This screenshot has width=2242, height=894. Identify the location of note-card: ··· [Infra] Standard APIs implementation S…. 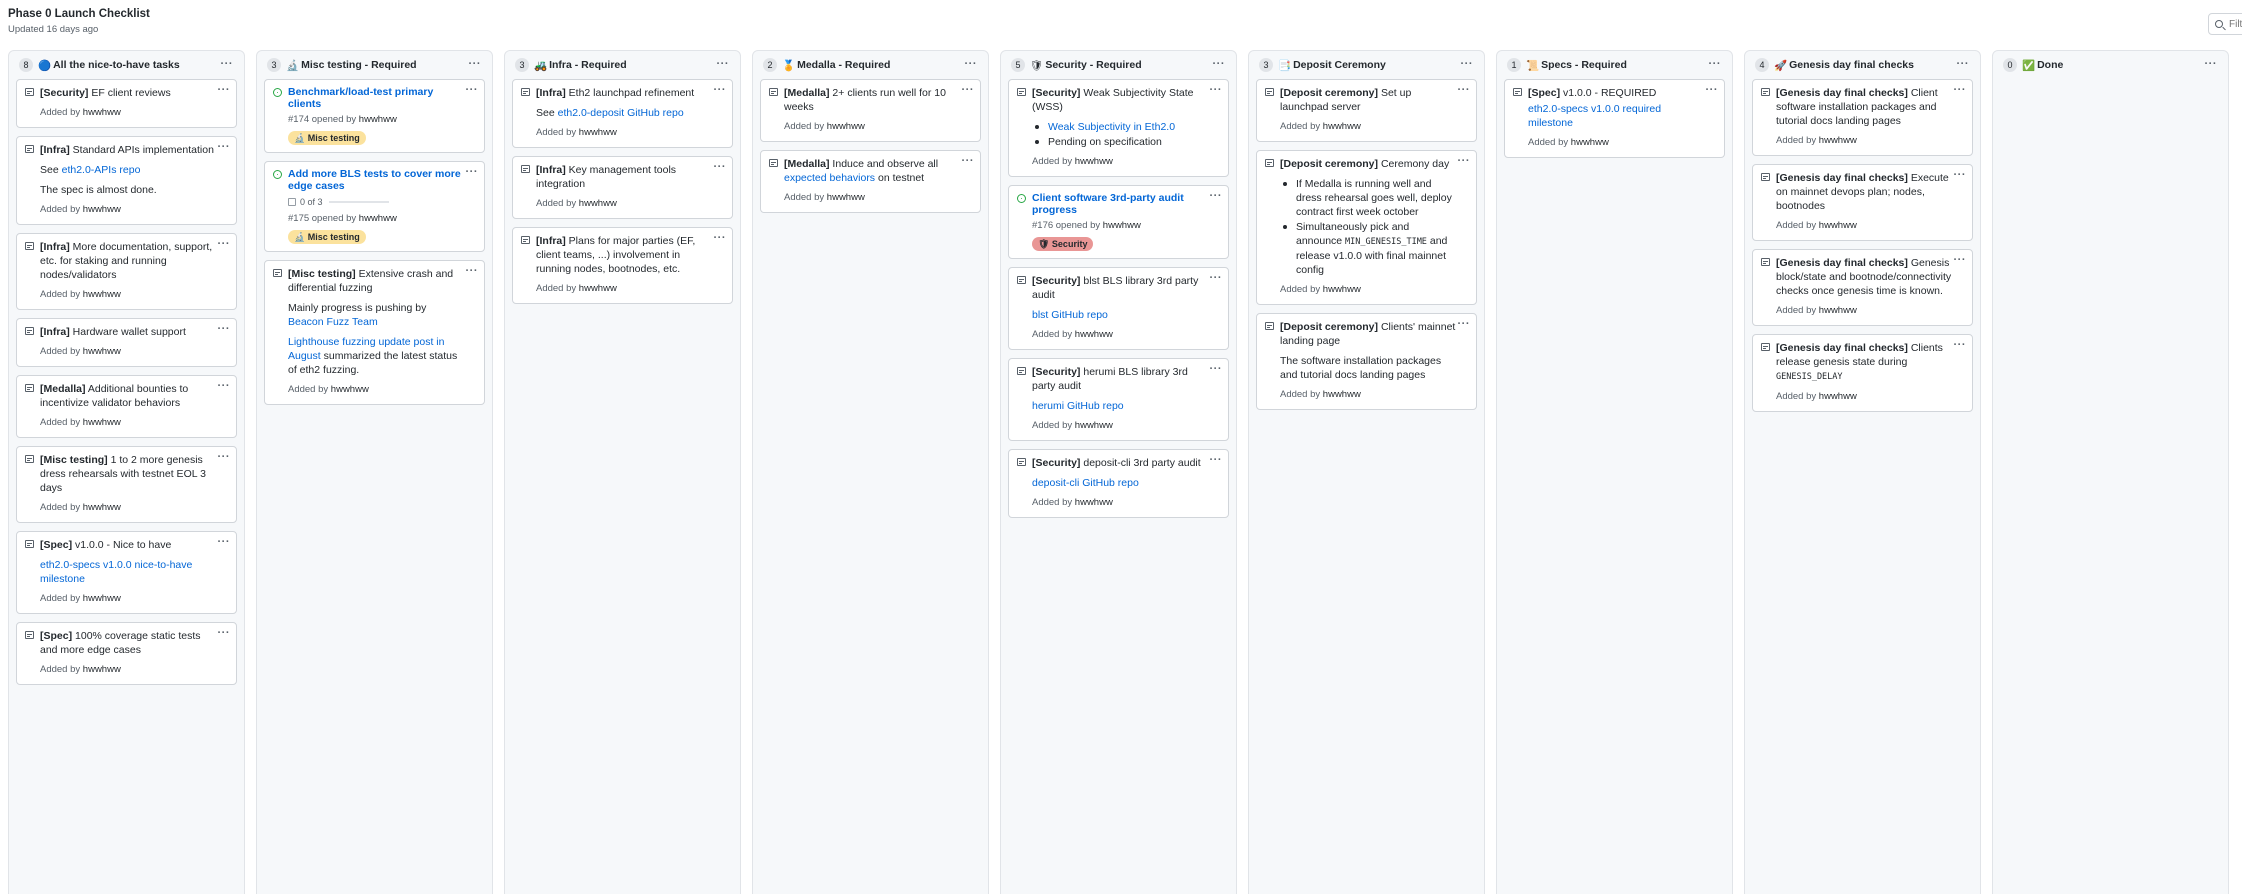
(126, 180).